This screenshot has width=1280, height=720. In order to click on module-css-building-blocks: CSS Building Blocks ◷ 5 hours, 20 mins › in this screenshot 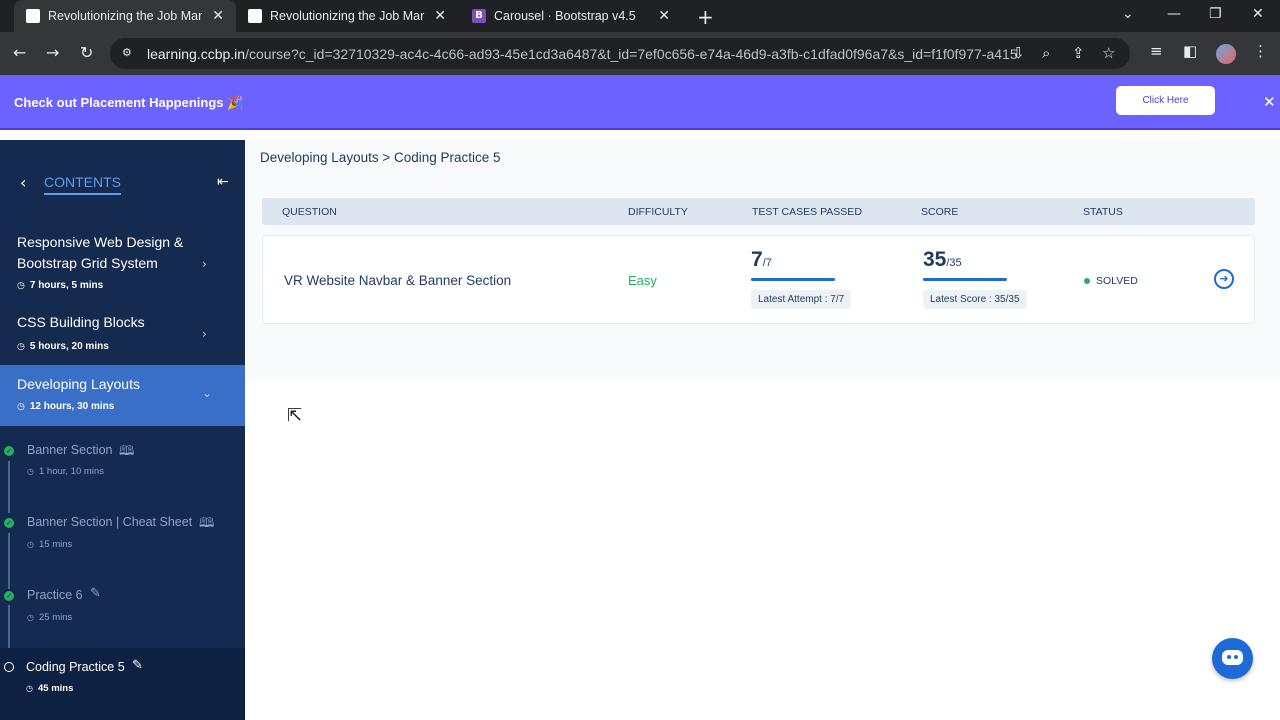, I will do `click(122, 331)`.